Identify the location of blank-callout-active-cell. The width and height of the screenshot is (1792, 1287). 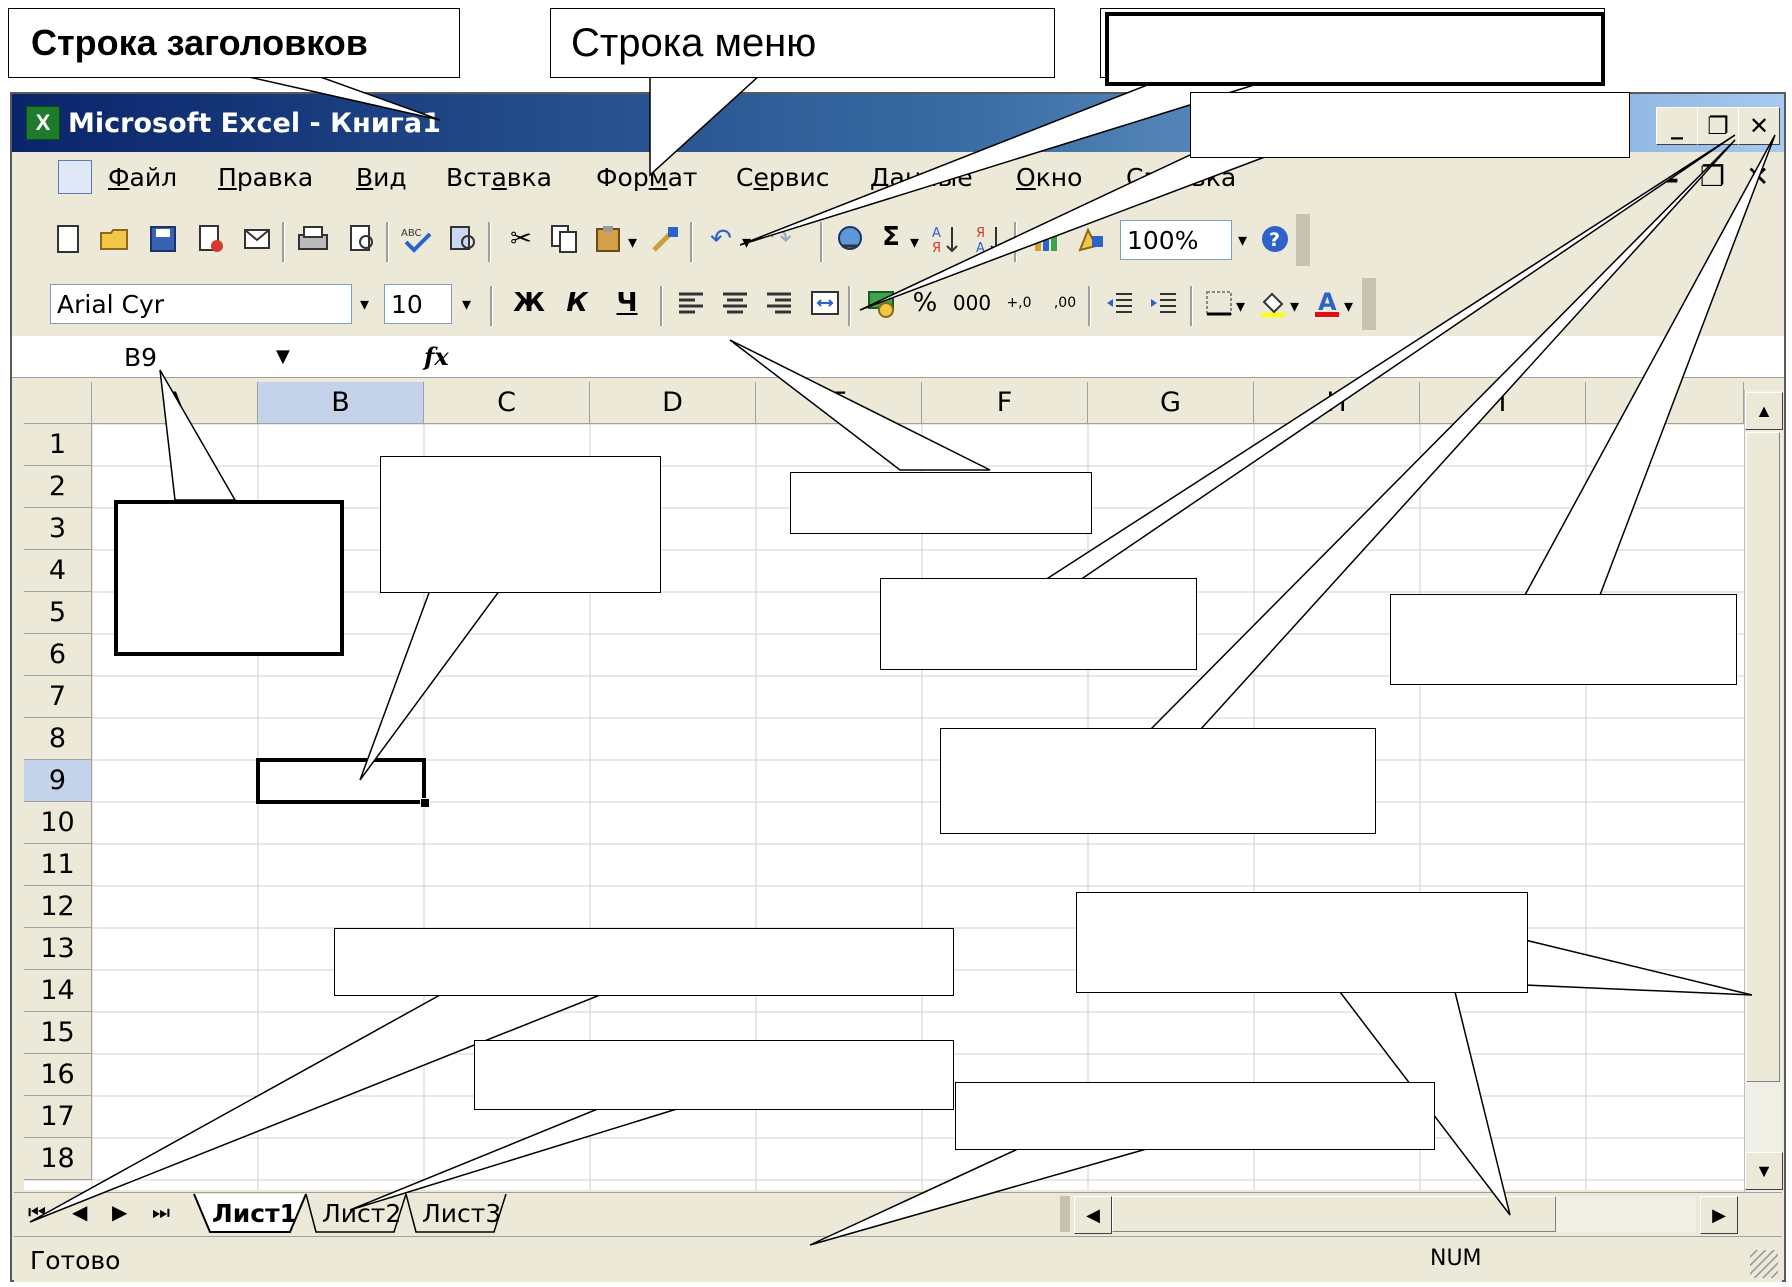
(520, 524).